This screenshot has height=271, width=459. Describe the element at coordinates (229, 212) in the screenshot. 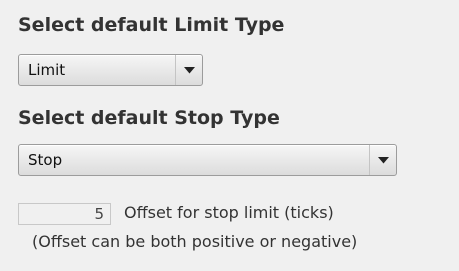

I see `offset-label: Offset for stop limit (ticks)` at that location.